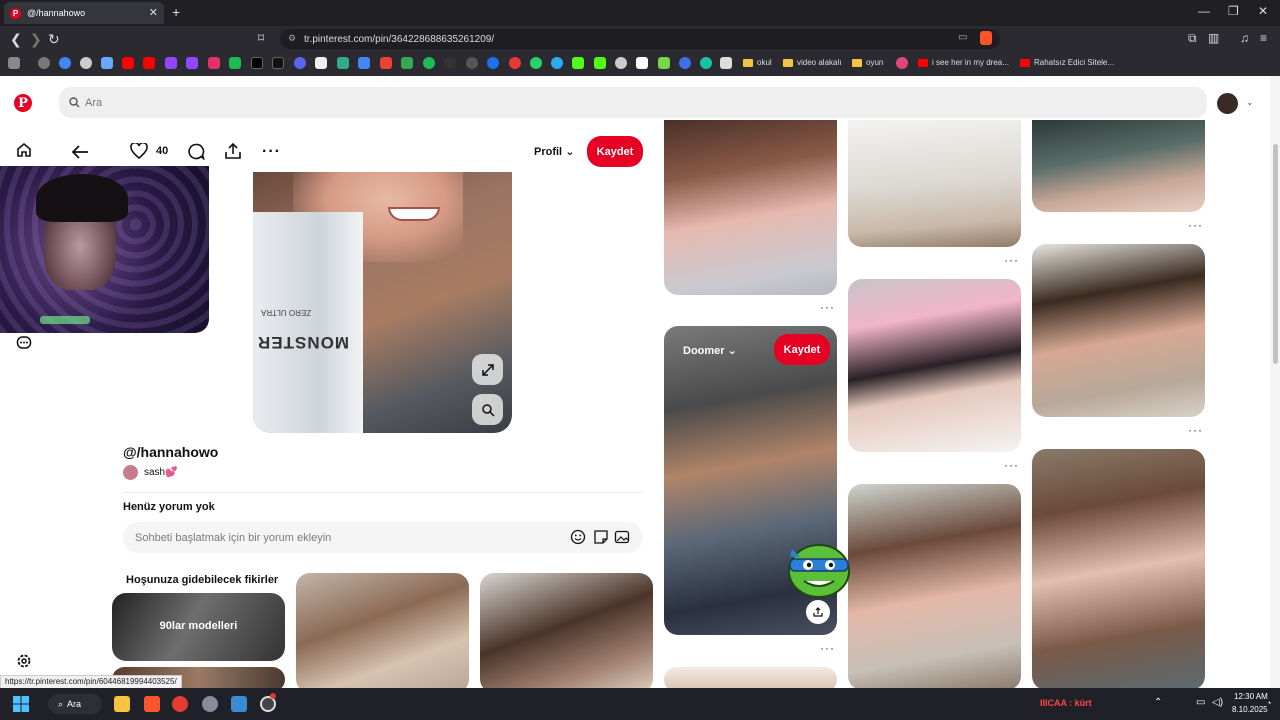  I want to click on grid-board-selector: Doomer ⌄, so click(710, 350).